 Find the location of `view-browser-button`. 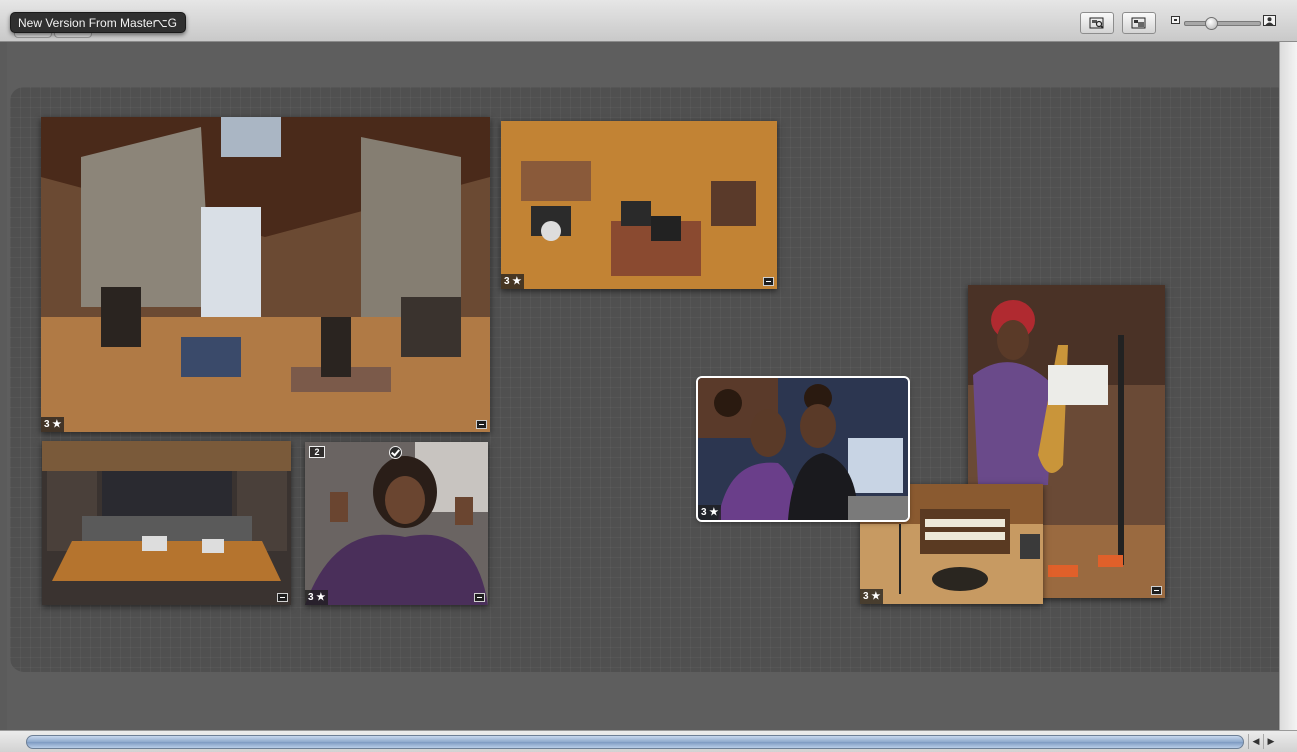

view-browser-button is located at coordinates (1097, 23).